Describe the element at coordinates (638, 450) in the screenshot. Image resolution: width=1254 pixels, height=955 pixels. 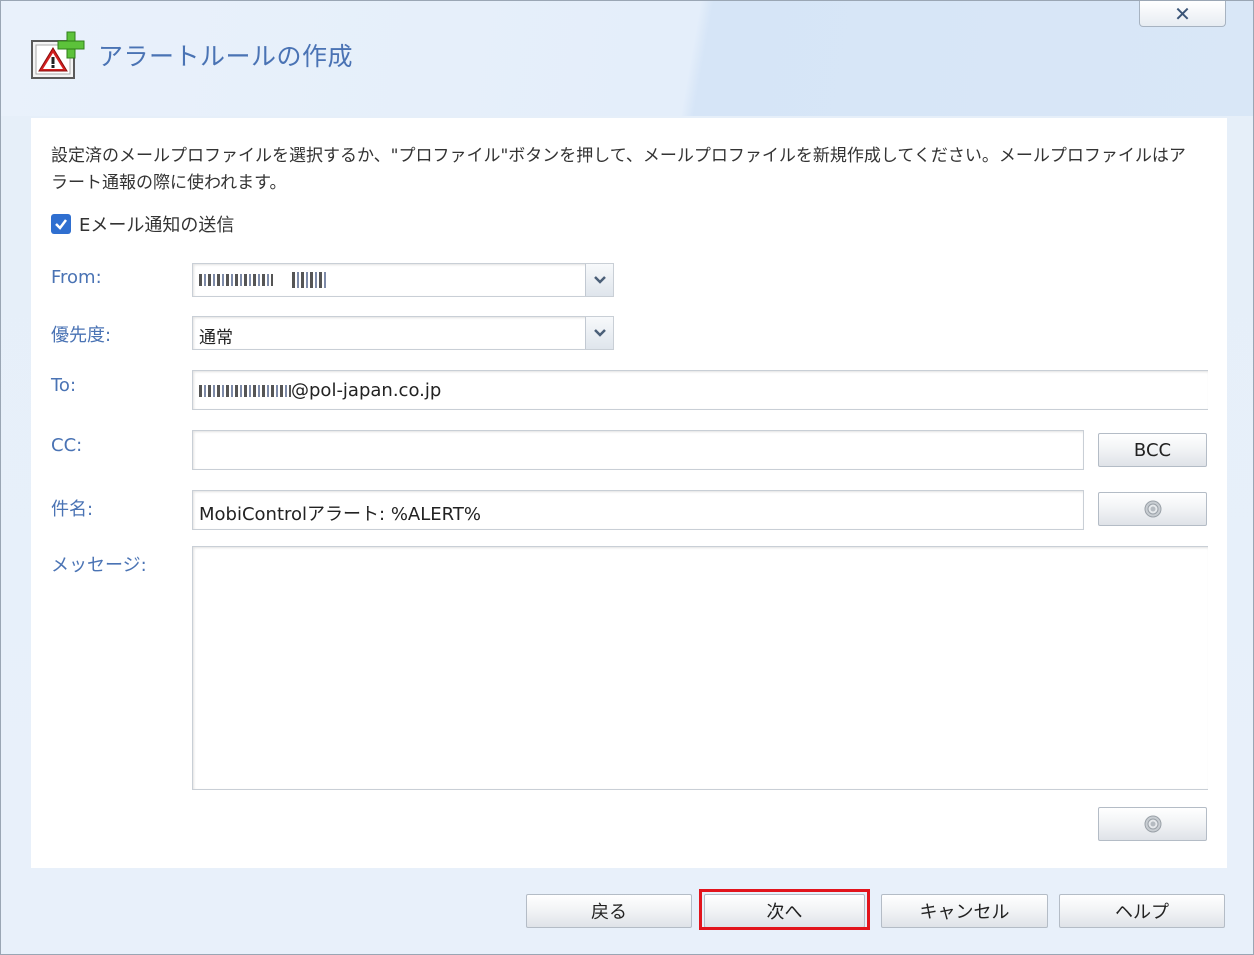
I see `cc-field` at that location.